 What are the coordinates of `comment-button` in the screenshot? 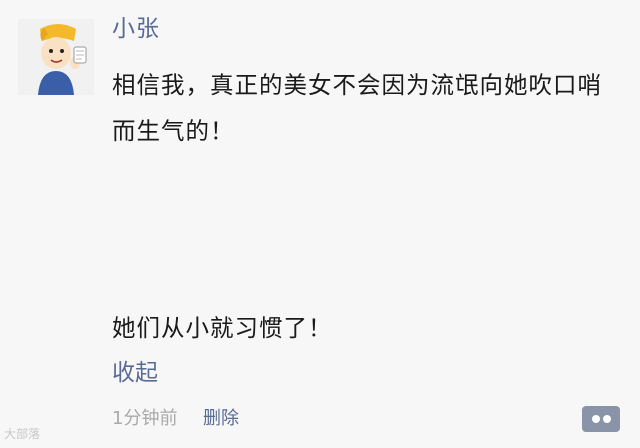 It's located at (601, 419).